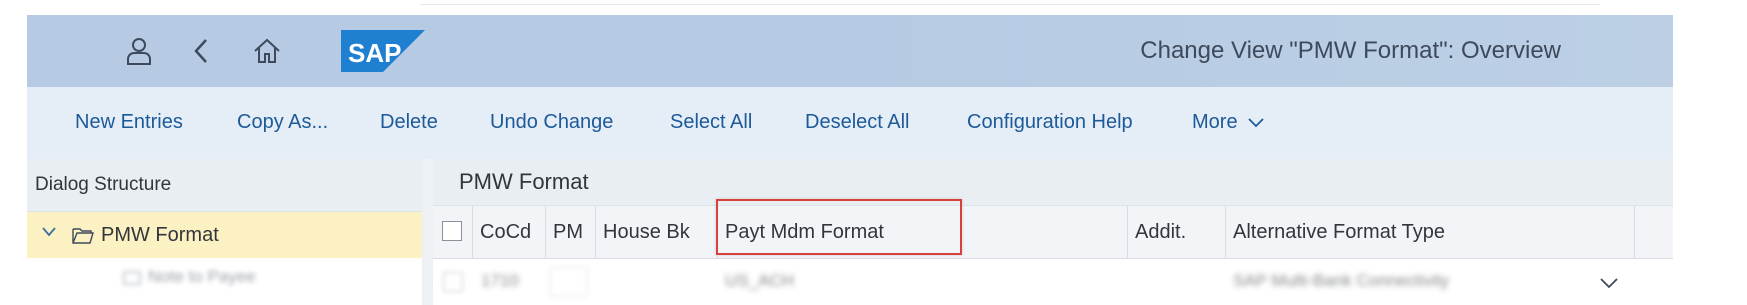 The width and height of the screenshot is (1747, 305). What do you see at coordinates (160, 235) in the screenshot?
I see `tree-item-label: PMW Format` at bounding box center [160, 235].